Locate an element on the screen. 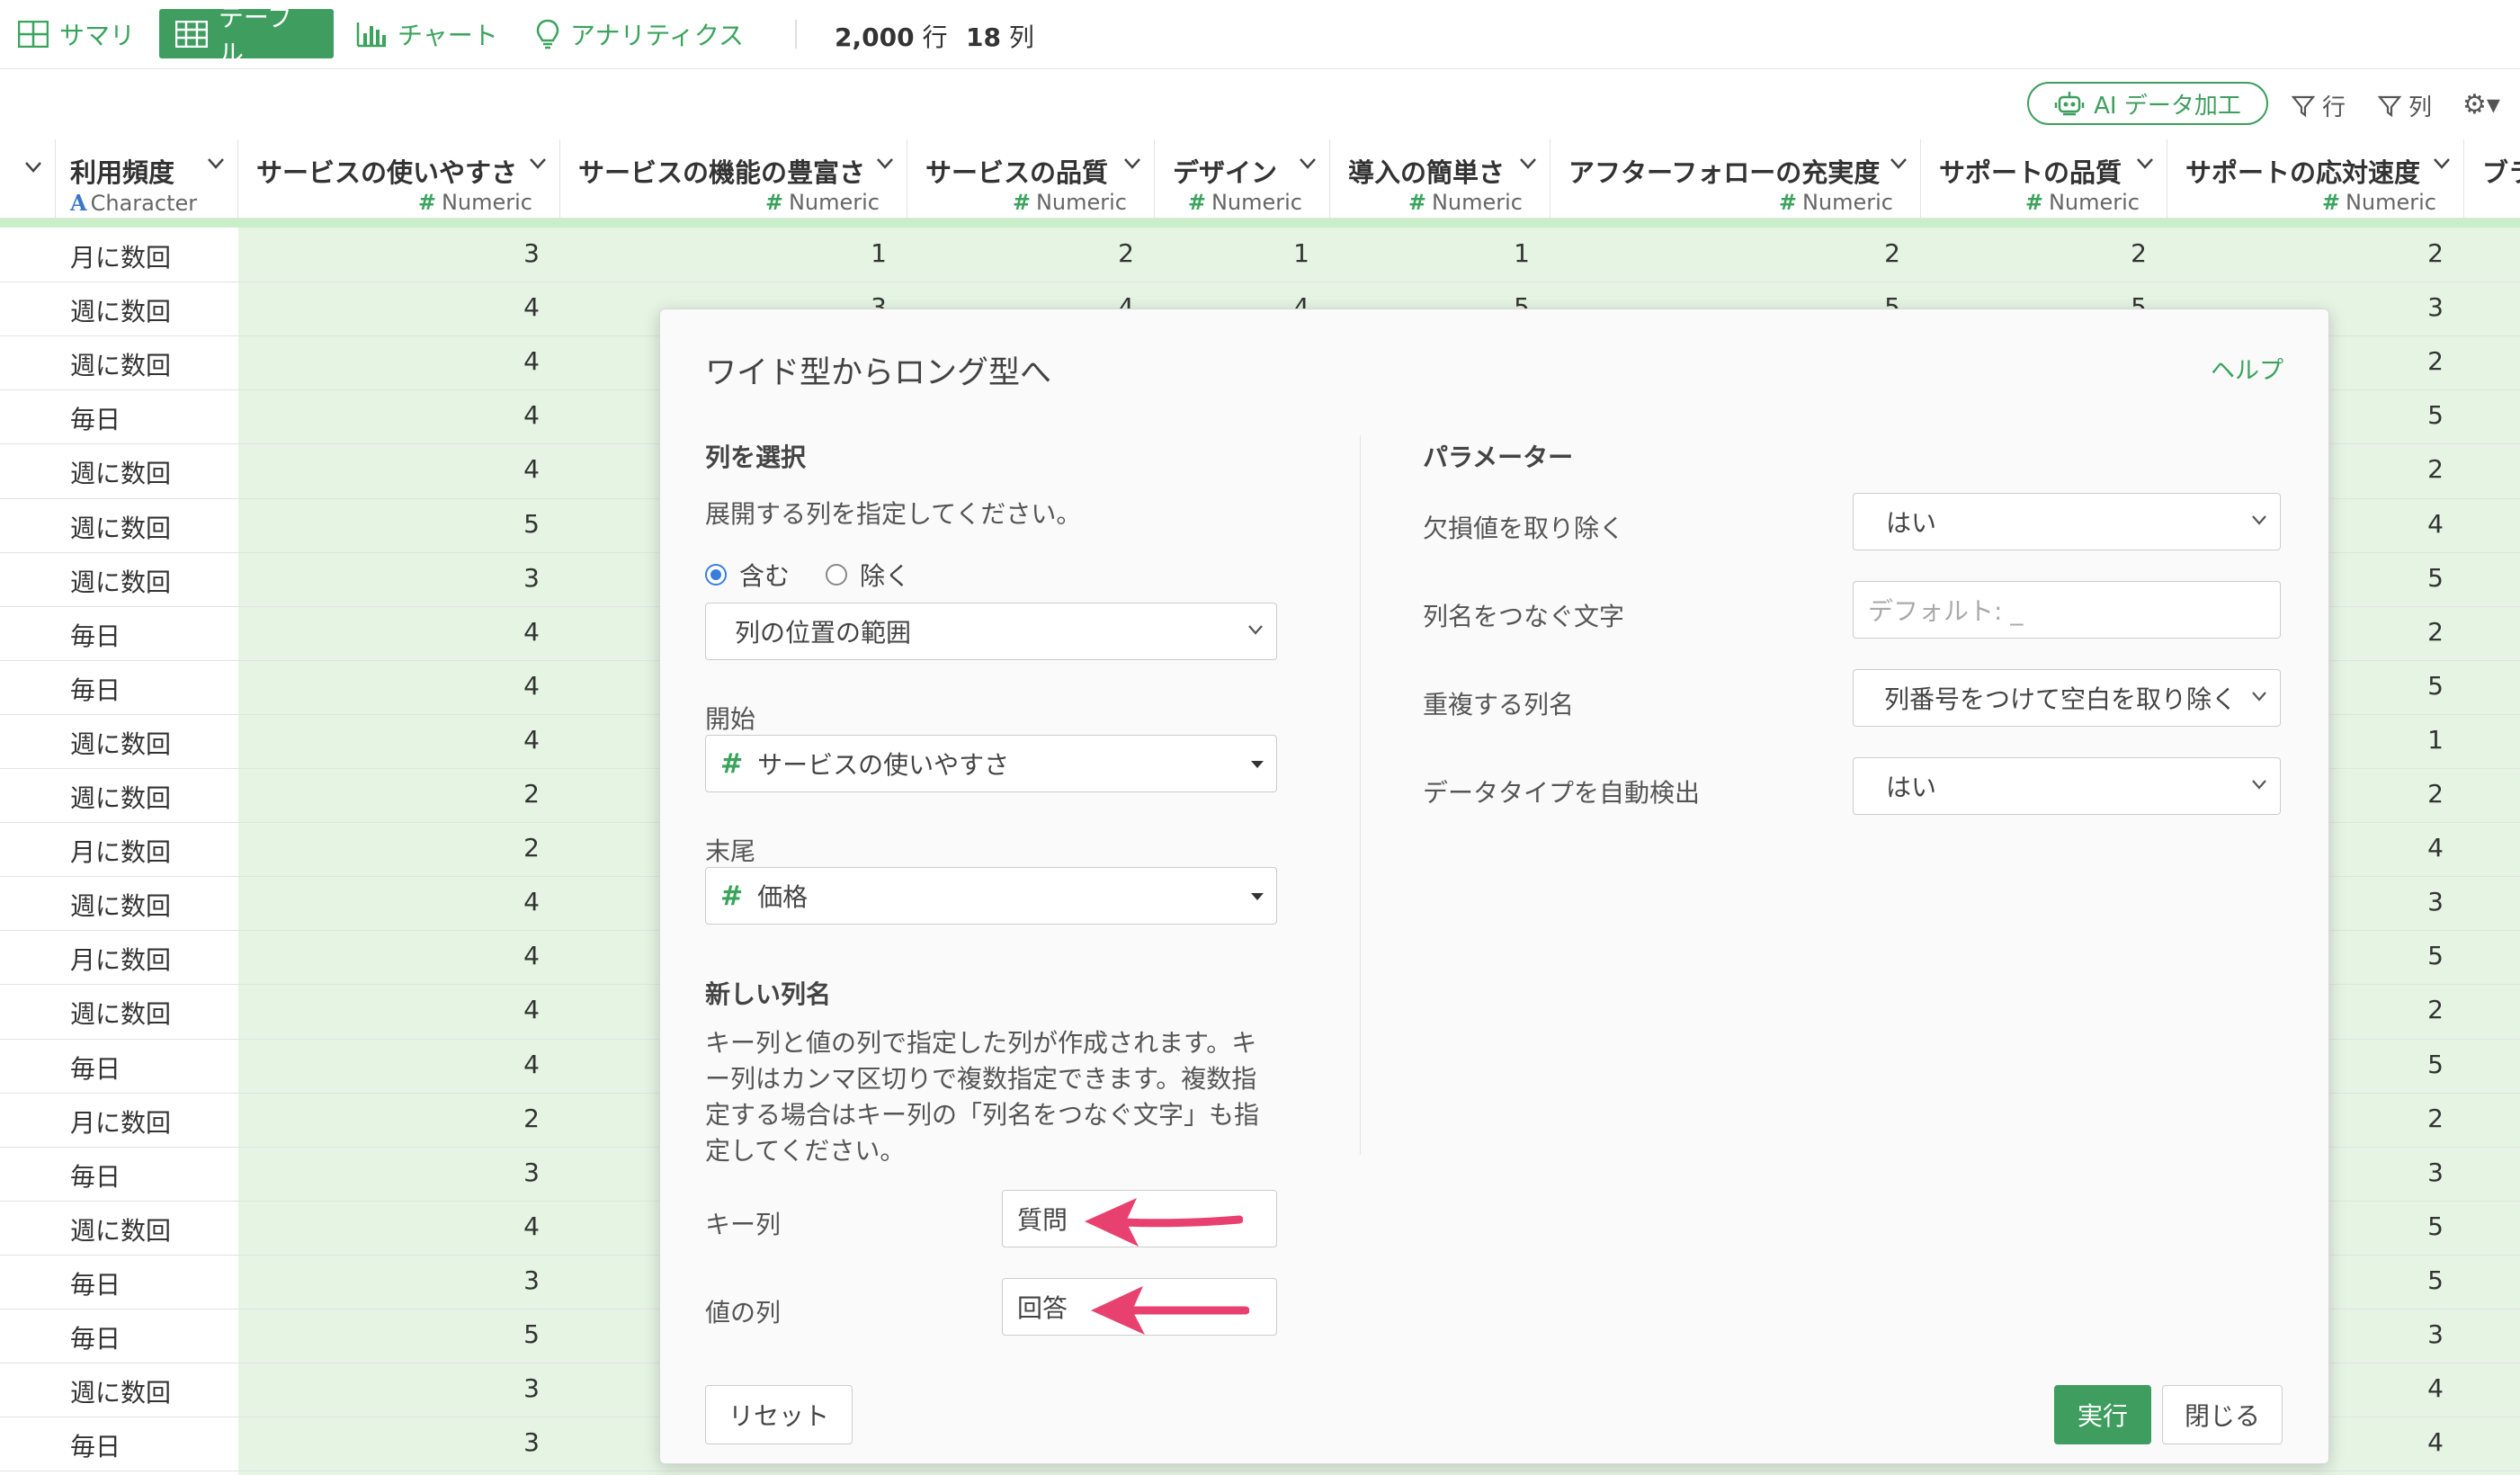  col-header-prev is located at coordinates (28, 179).